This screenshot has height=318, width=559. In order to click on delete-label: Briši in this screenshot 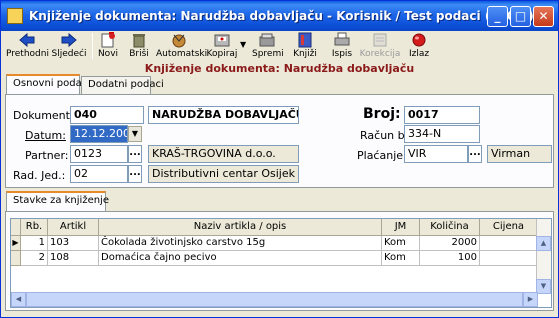, I will do `click(139, 54)`.